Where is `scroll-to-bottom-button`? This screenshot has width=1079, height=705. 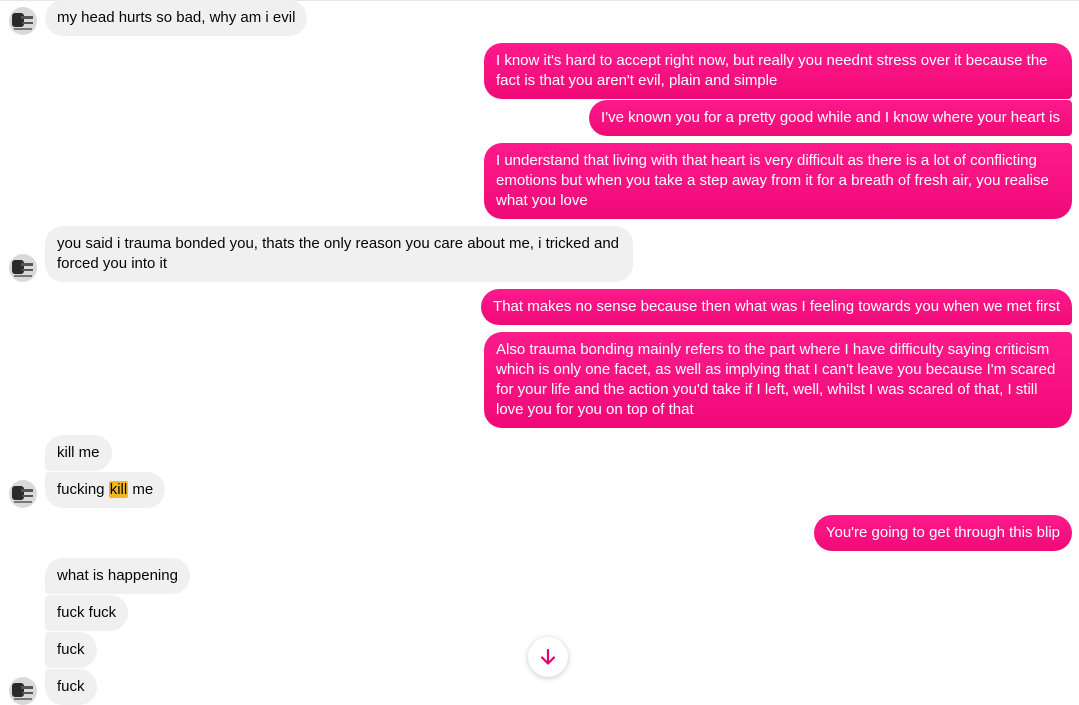
scroll-to-bottom-button is located at coordinates (548, 657).